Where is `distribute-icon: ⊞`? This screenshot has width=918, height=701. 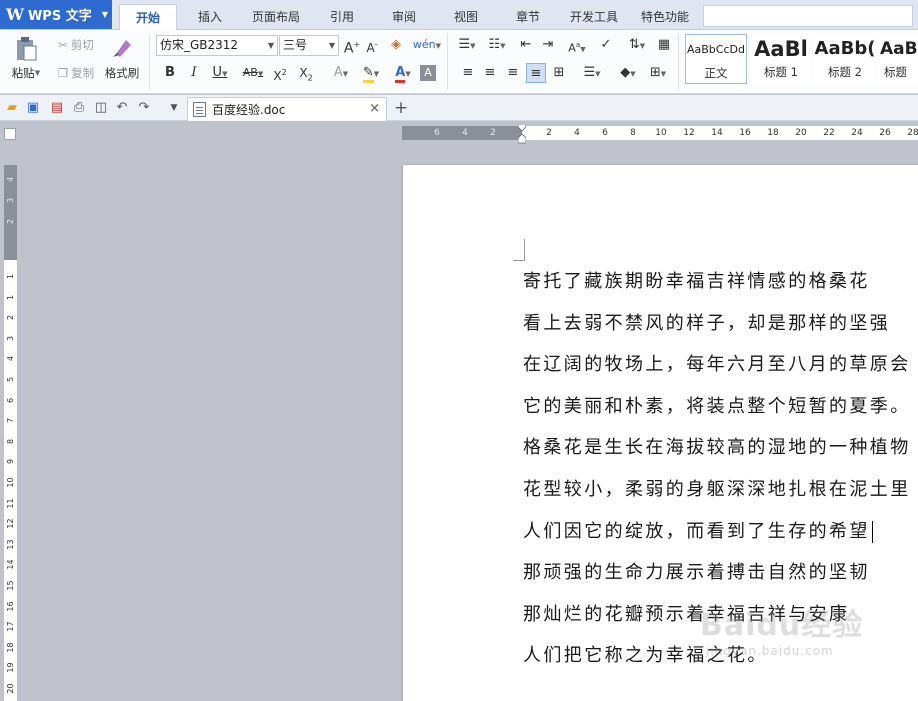
distribute-icon: ⊞ is located at coordinates (559, 73).